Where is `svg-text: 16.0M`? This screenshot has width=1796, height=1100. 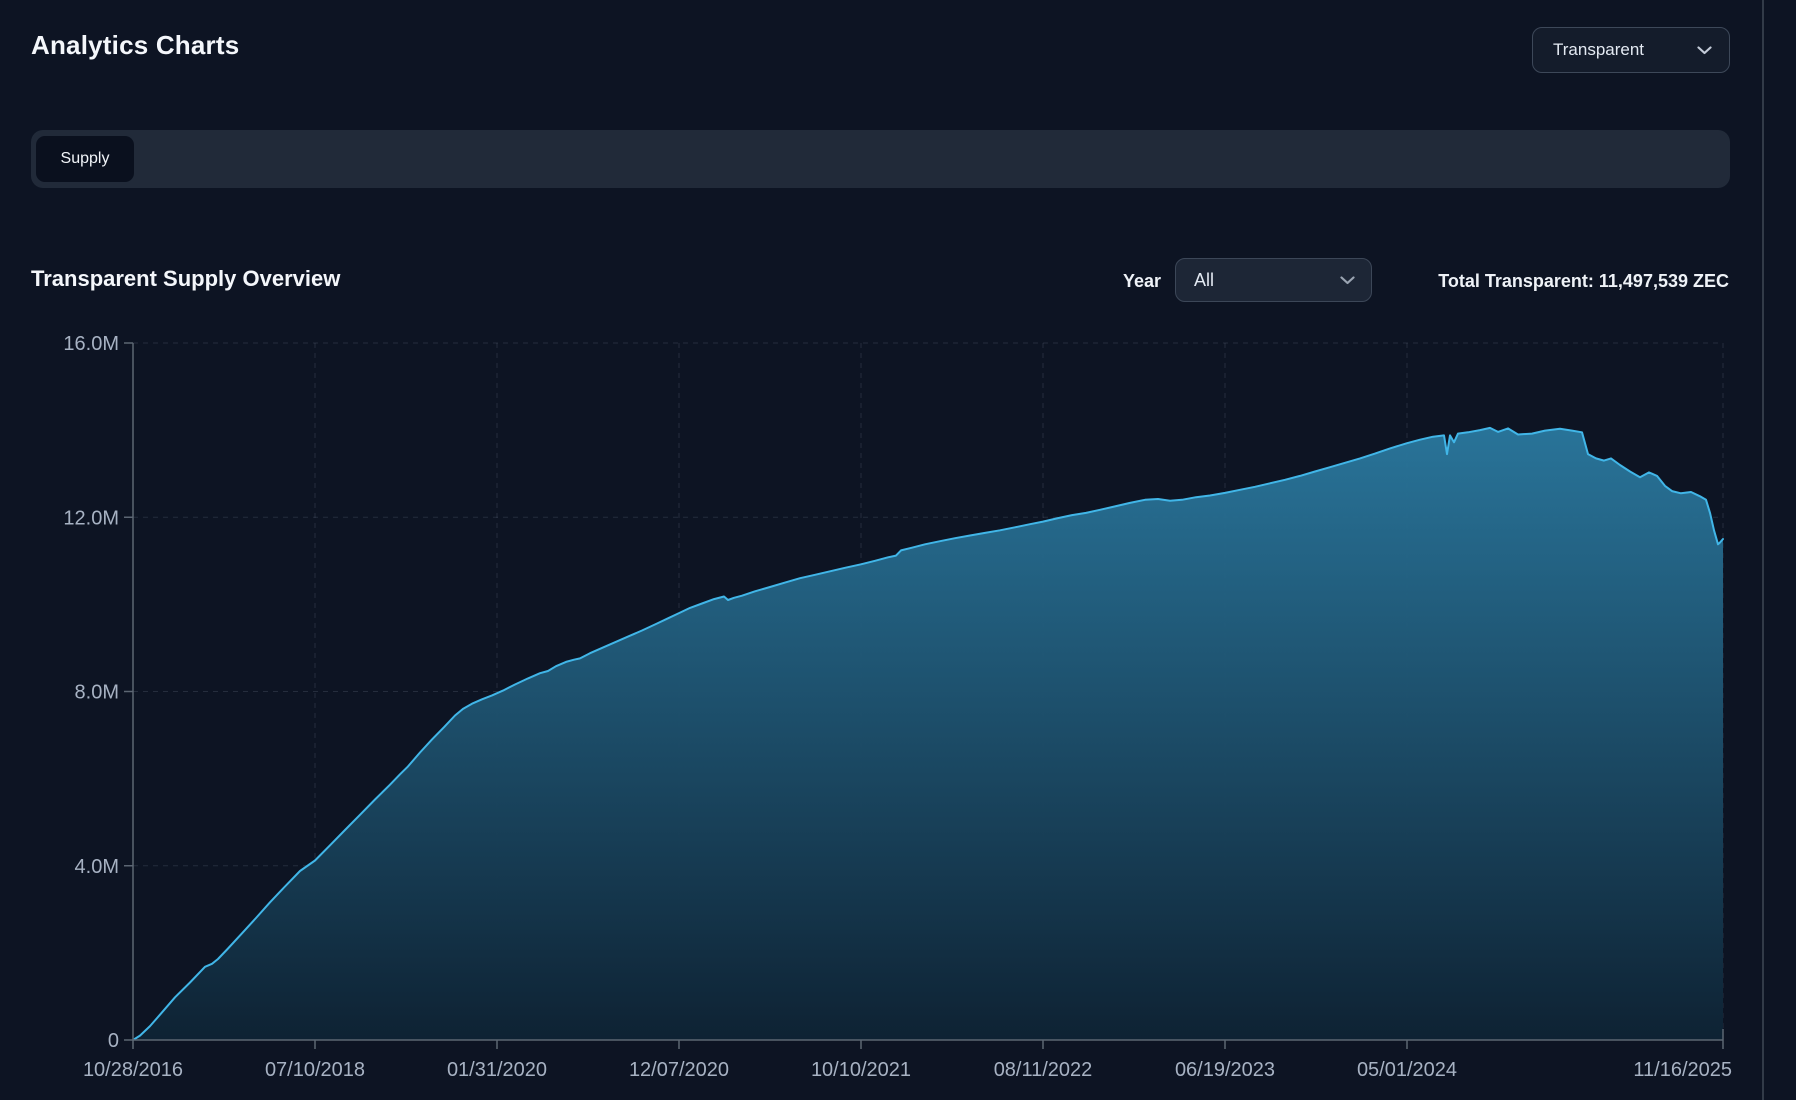
svg-text: 16.0M is located at coordinates (91, 344).